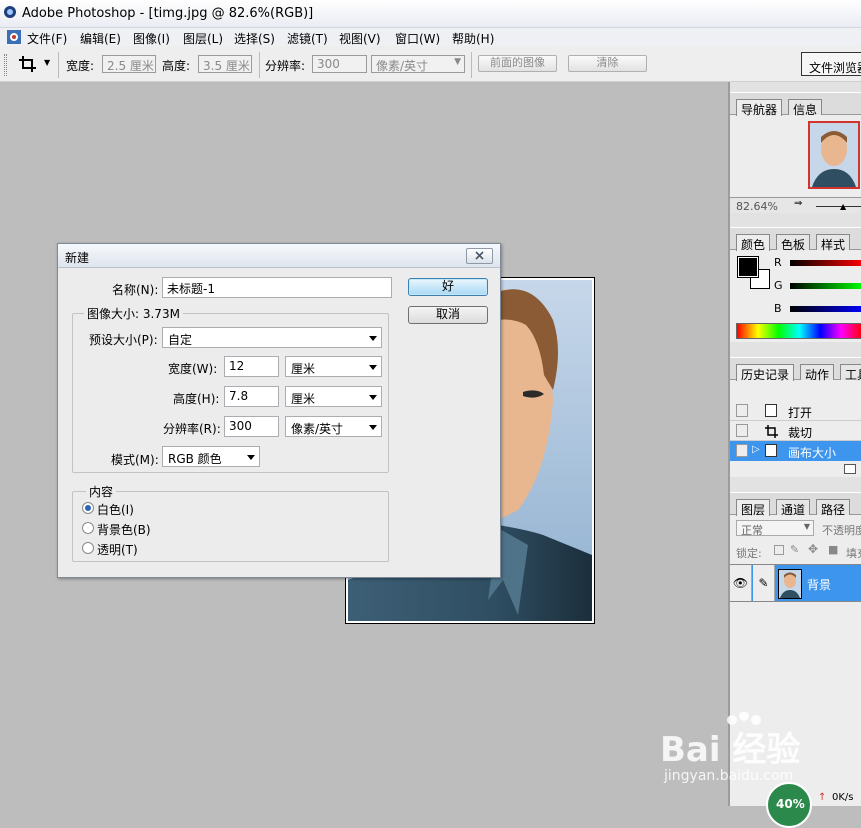 This screenshot has height=828, width=861. Describe the element at coordinates (825, 263) in the screenshot. I see `channel-r-slider` at that location.